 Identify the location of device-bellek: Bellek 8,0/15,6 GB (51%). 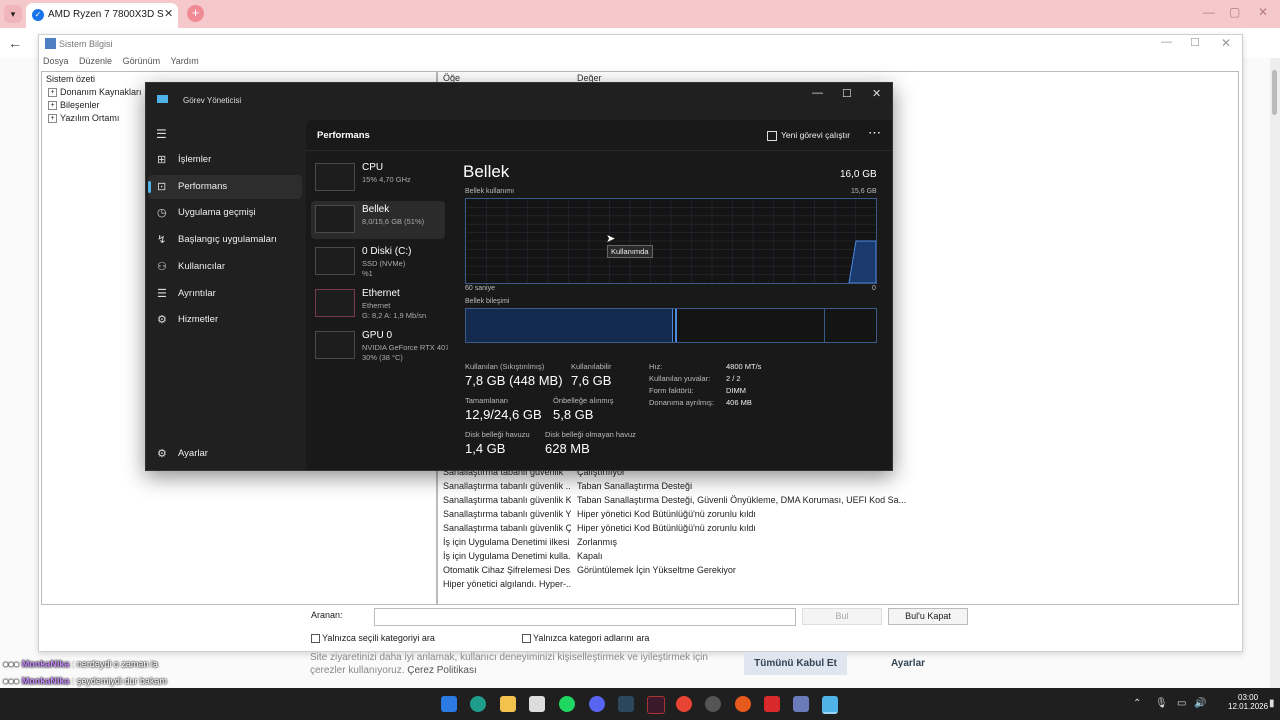
(378, 220).